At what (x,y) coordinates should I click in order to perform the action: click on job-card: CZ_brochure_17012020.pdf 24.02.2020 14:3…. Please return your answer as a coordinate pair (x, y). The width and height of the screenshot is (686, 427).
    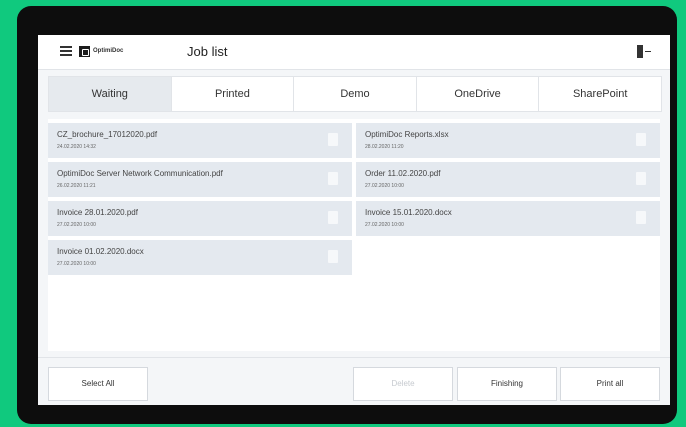
    Looking at the image, I should click on (200, 140).